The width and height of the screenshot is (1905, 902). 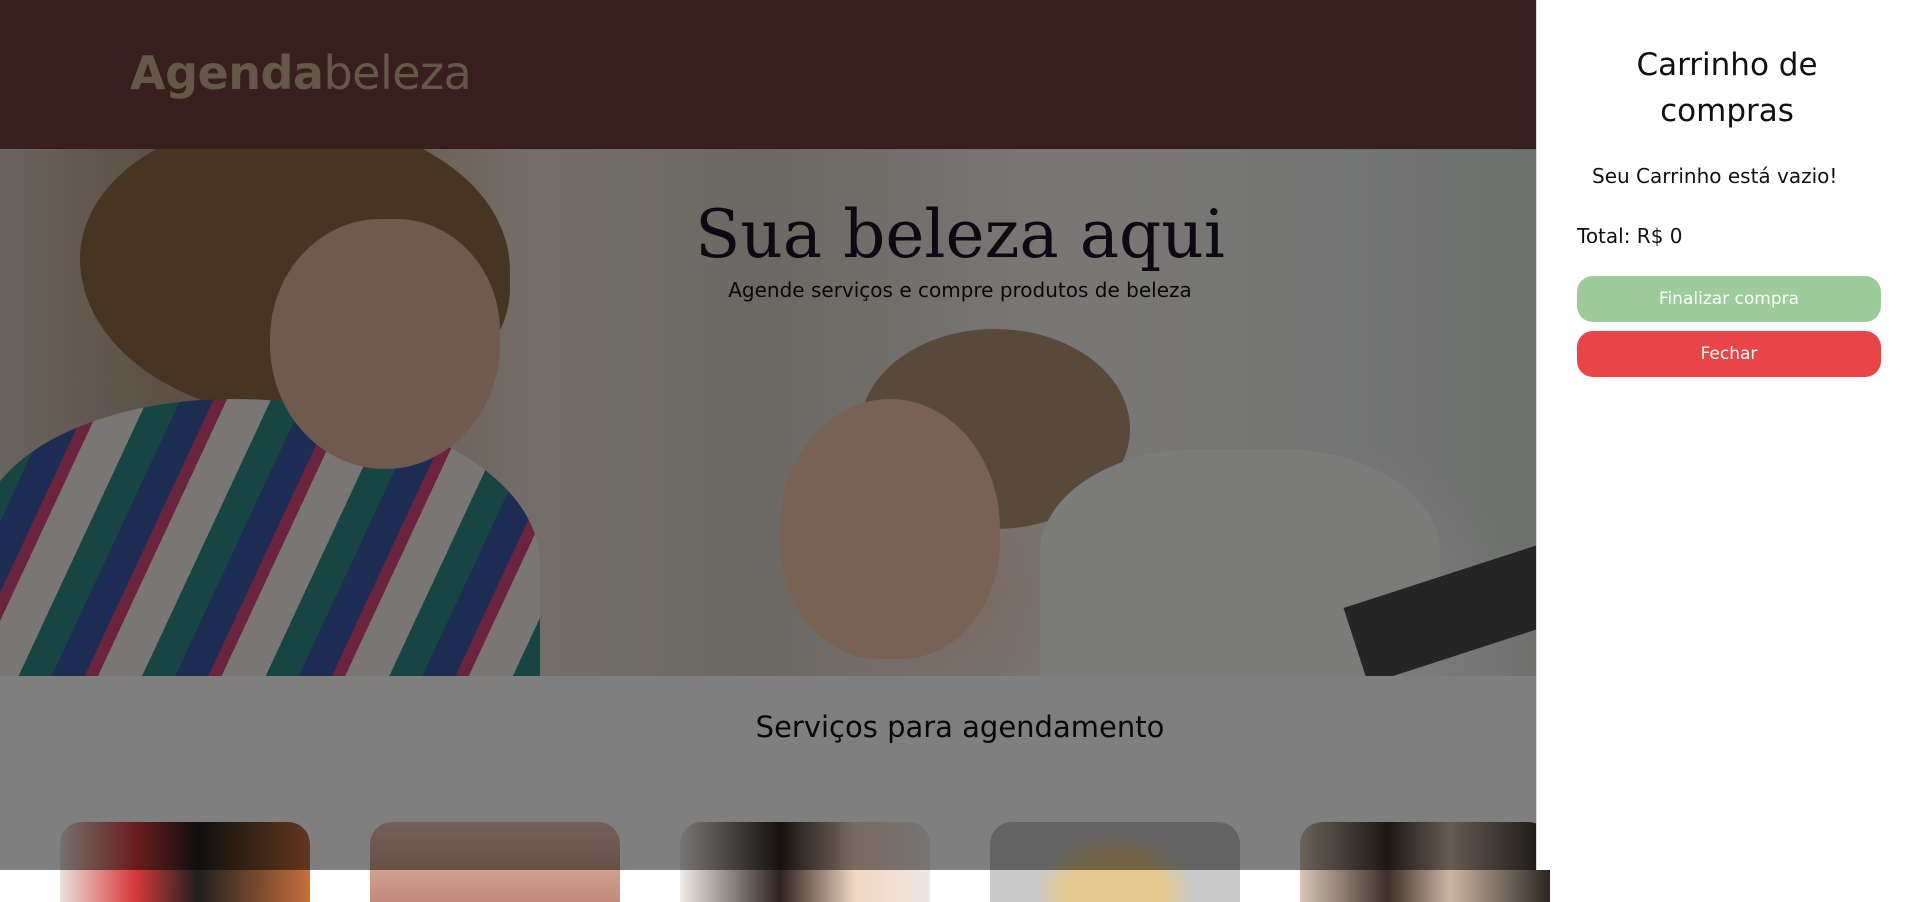 What do you see at coordinates (1715, 176) in the screenshot?
I see `cart-empty-message: Seu Carrinho está vazio!` at bounding box center [1715, 176].